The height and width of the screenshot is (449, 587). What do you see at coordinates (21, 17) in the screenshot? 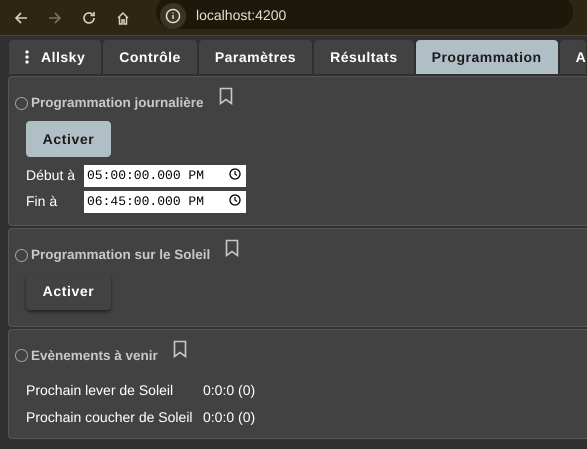
I see `back-icon` at bounding box center [21, 17].